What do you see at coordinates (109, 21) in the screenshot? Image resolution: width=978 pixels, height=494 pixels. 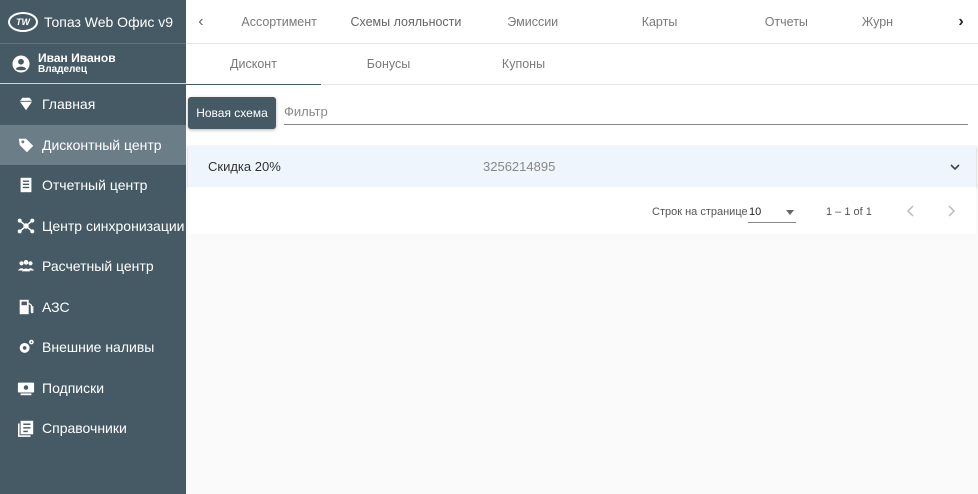 I see `app-title: Топаз Web Офис v9` at bounding box center [109, 21].